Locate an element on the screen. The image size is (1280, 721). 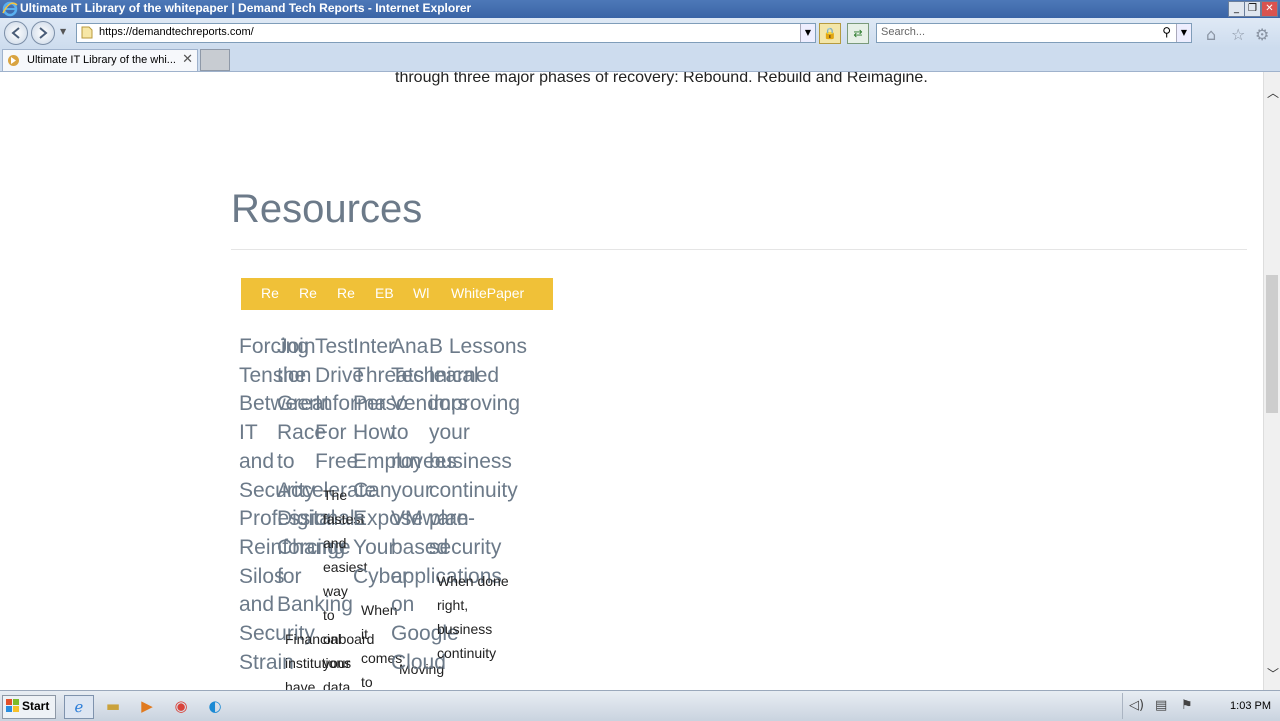
history-dropdown-icon: ▼ is located at coordinates (63, 31).